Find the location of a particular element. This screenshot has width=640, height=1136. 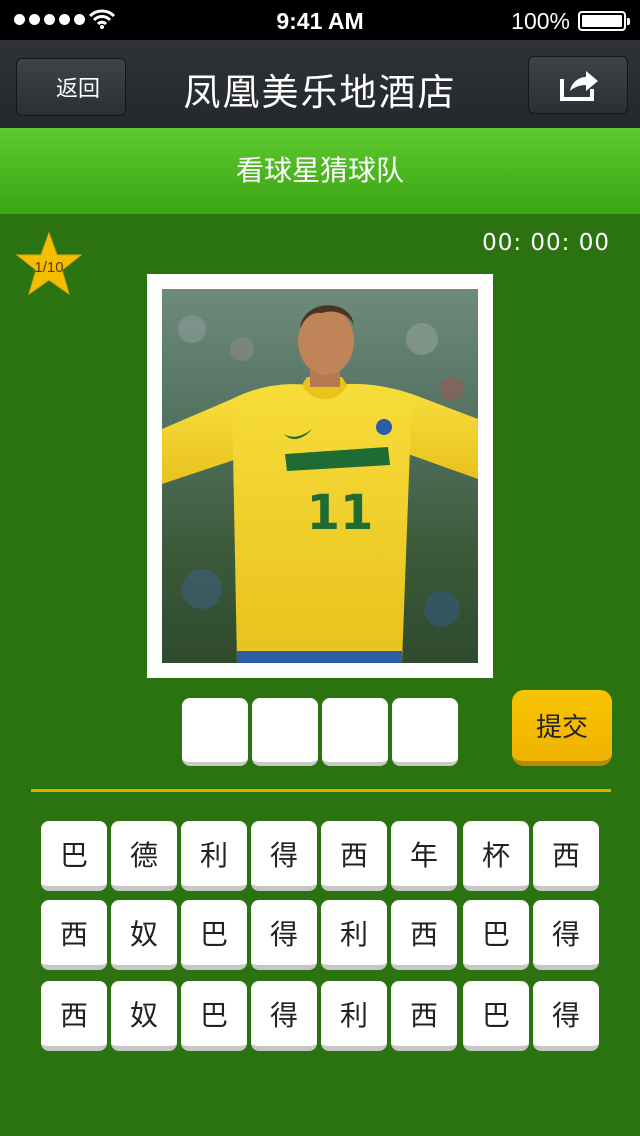

char-tile: 德 is located at coordinates (144, 856).